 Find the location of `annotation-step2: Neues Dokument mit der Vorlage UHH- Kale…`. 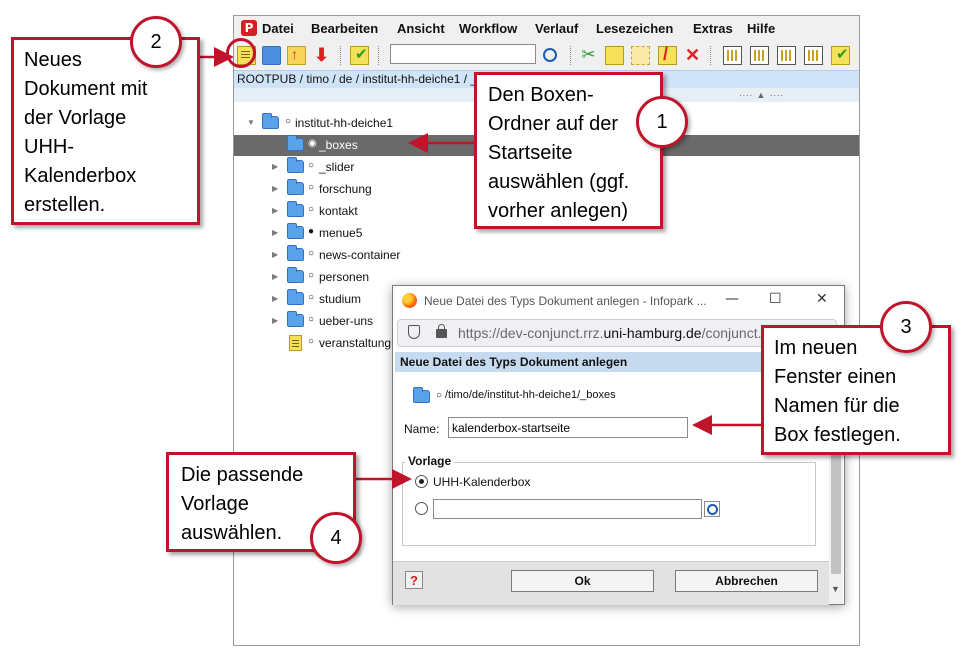

annotation-step2: Neues Dokument mit der Vorlage UHH- Kale… is located at coordinates (105, 131).